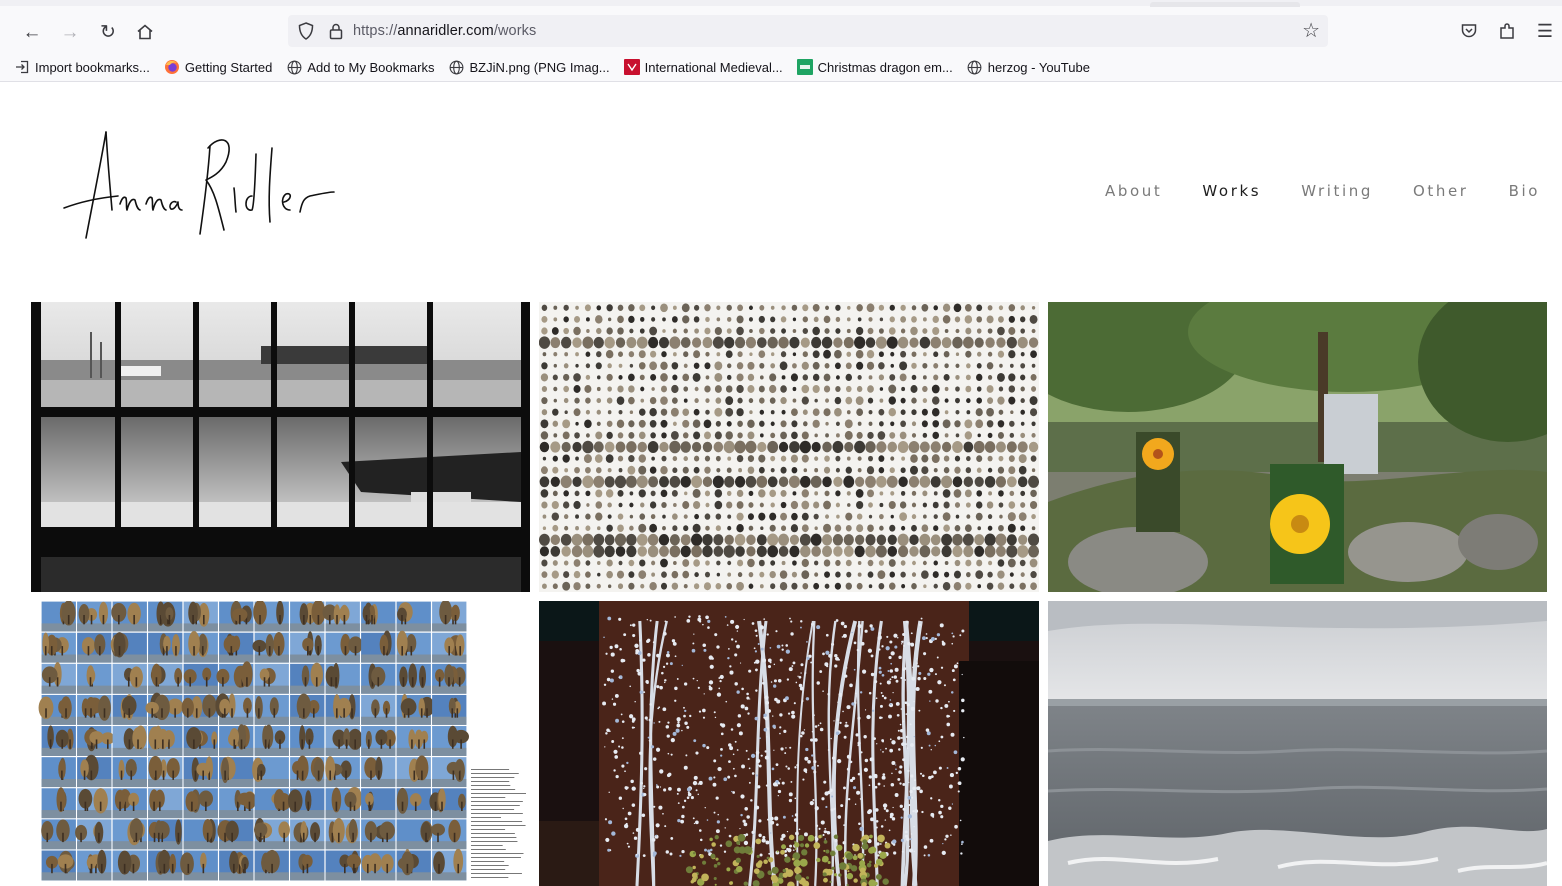 This screenshot has width=1562, height=886. What do you see at coordinates (145, 32) in the screenshot?
I see `home-icon` at bounding box center [145, 32].